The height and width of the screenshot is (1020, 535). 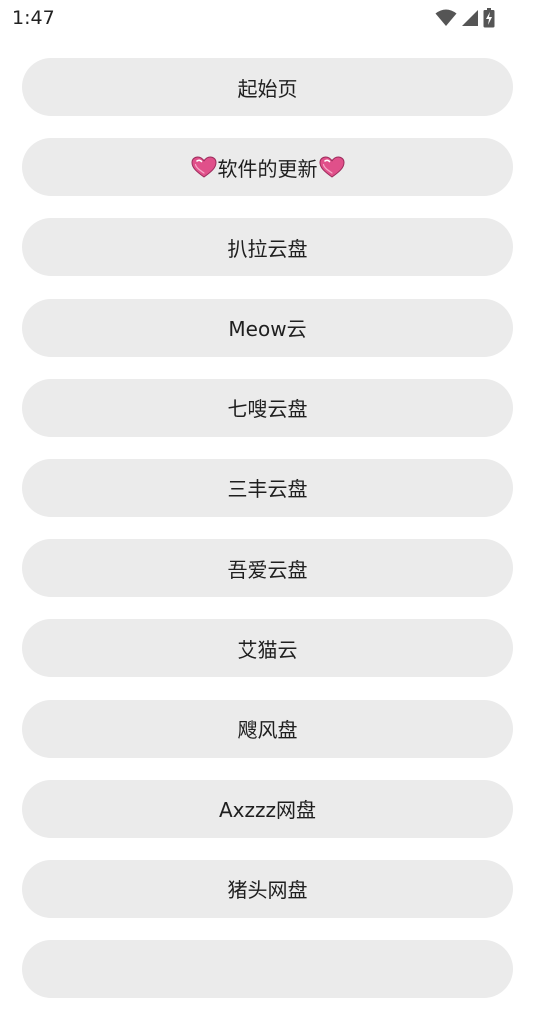 I want to click on menu-item-sanfeng-cloud: 三丰云盘, so click(x=267, y=487).